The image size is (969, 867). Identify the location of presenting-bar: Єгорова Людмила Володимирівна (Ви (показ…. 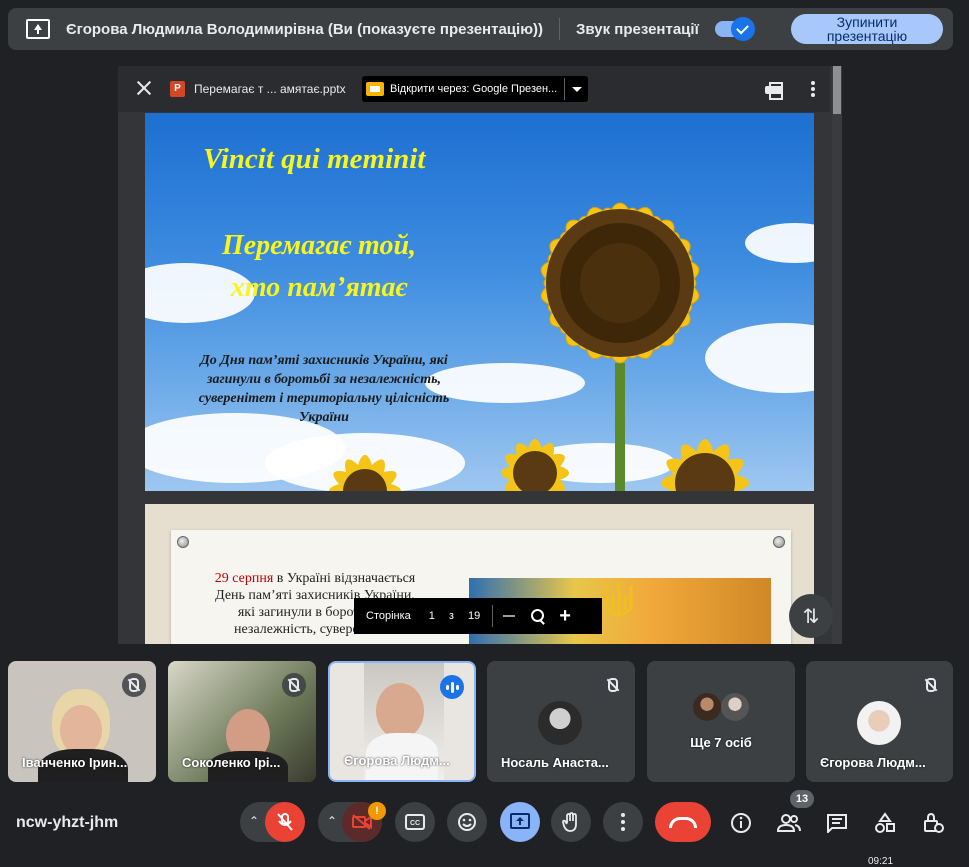
(480, 29).